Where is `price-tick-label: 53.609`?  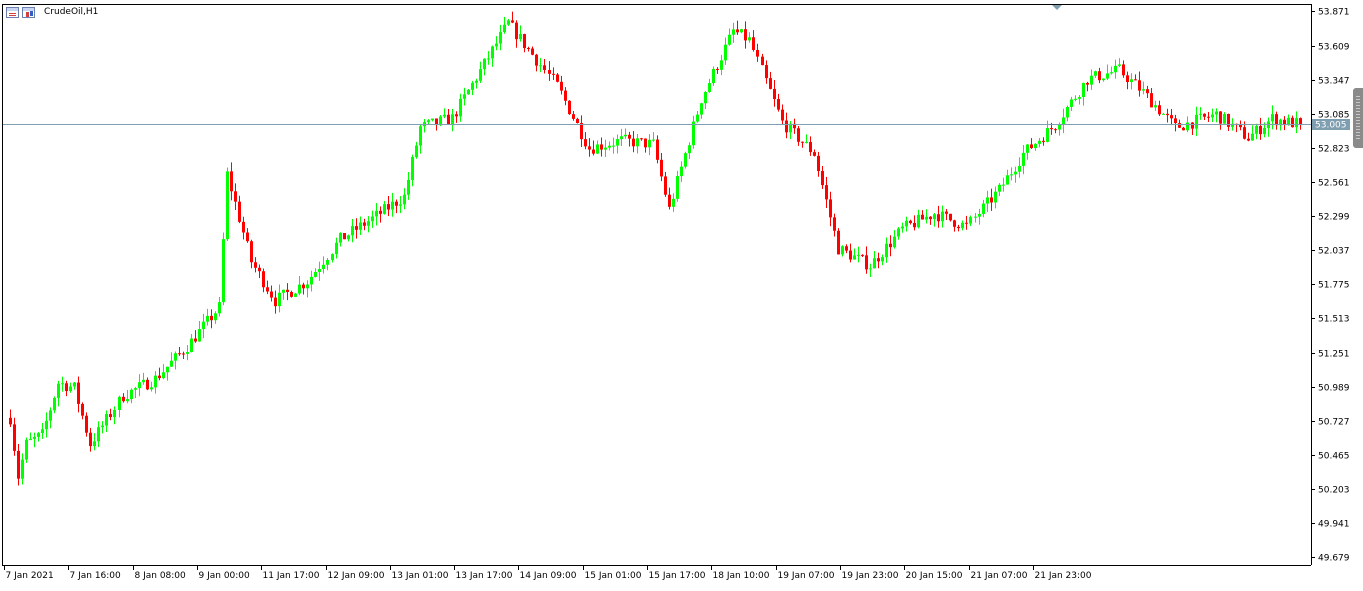 price-tick-label: 53.609 is located at coordinates (1334, 48).